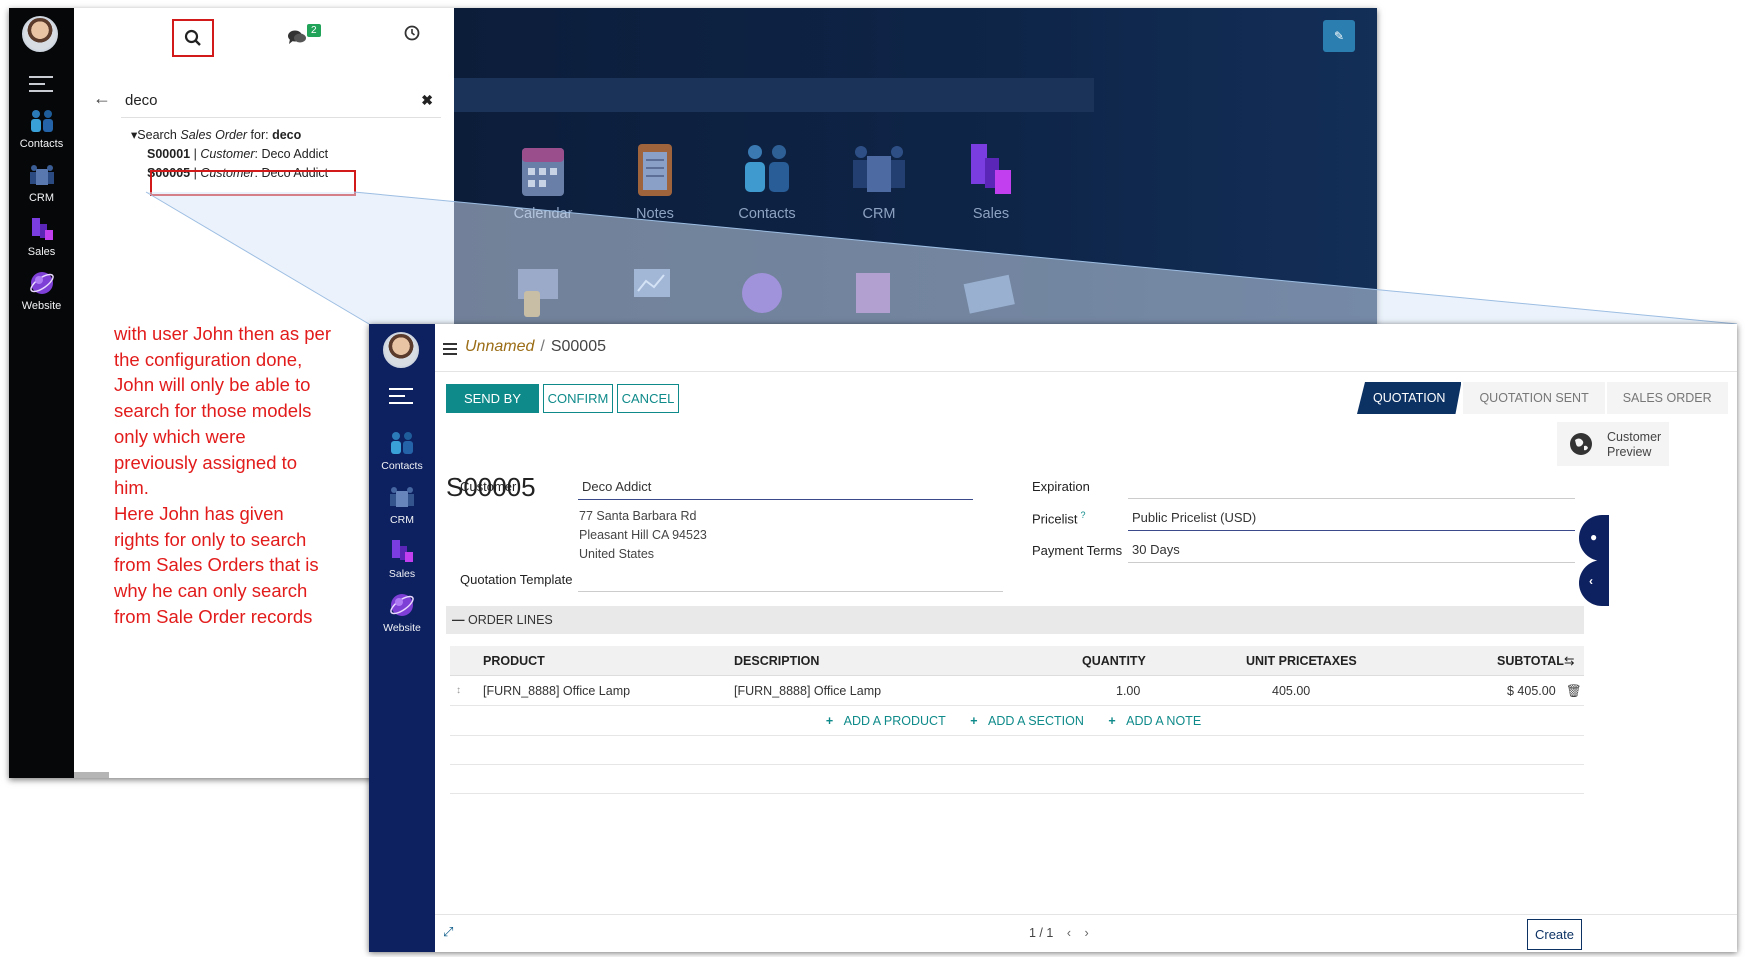  I want to click on home-app-contacts: Contacts, so click(767, 180).